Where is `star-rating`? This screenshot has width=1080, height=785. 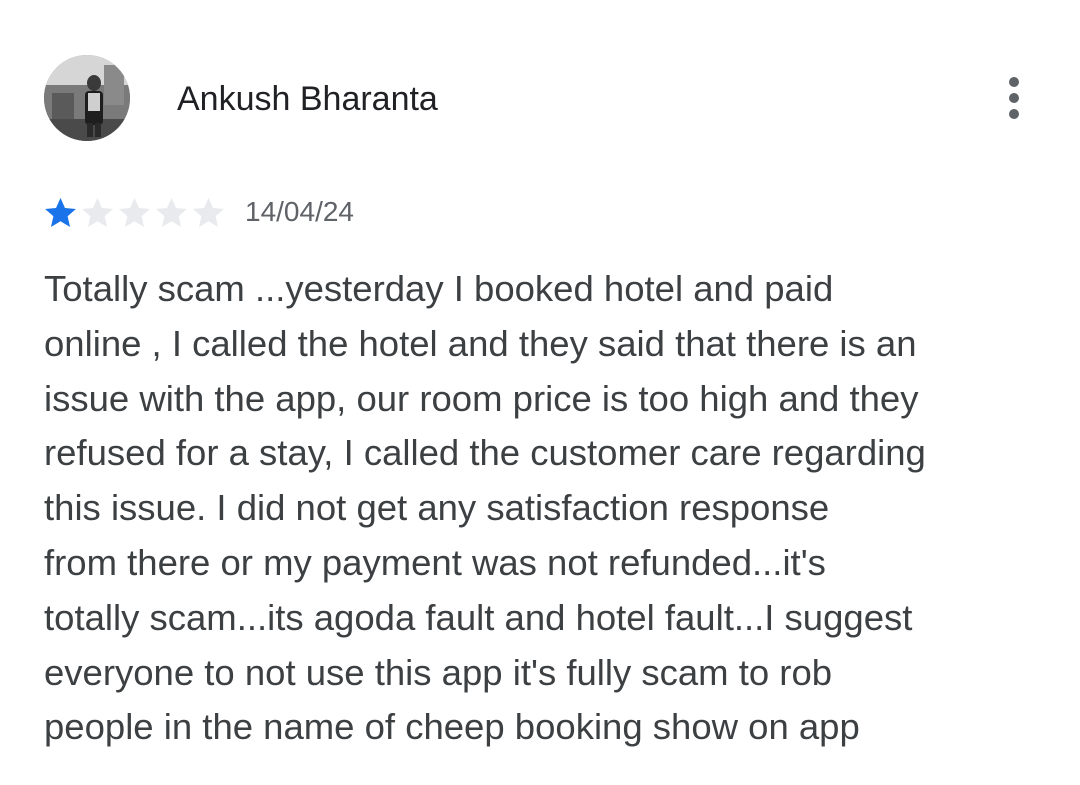
star-rating is located at coordinates (134, 212).